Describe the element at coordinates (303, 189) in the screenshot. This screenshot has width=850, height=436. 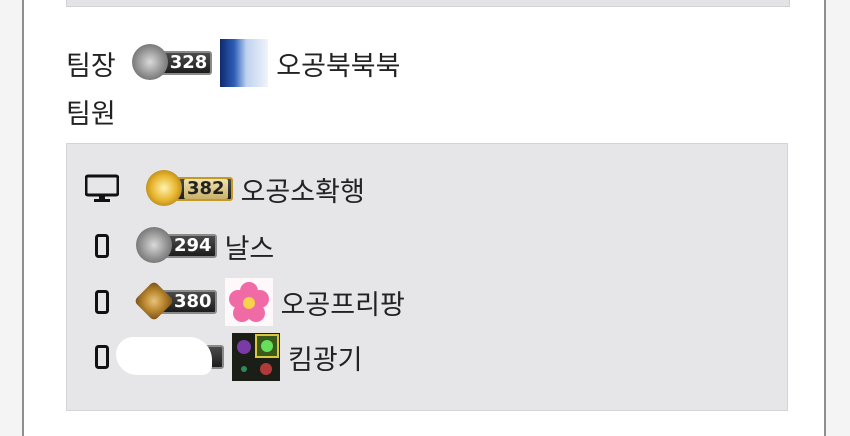
I see `member-nickname: 오공소확행` at that location.